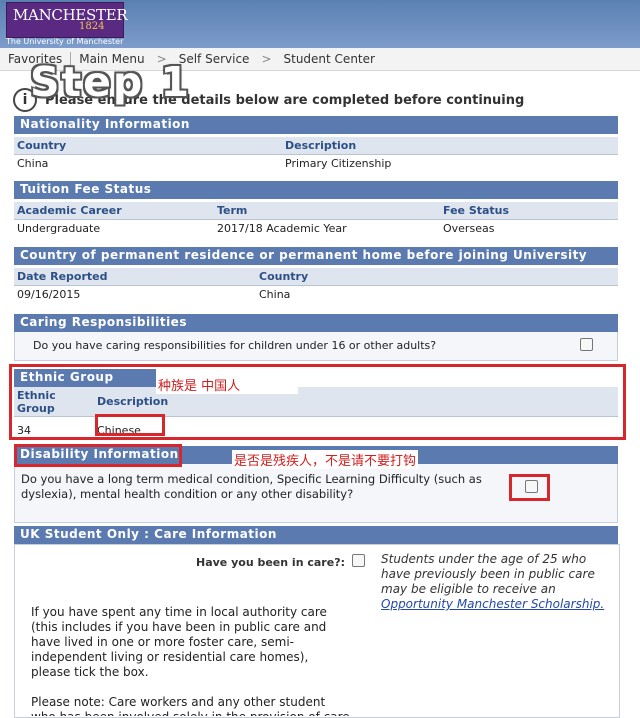 Image resolution: width=640 pixels, height=718 pixels. What do you see at coordinates (316, 125) in the screenshot?
I see `nationality-title: Nationality Information` at bounding box center [316, 125].